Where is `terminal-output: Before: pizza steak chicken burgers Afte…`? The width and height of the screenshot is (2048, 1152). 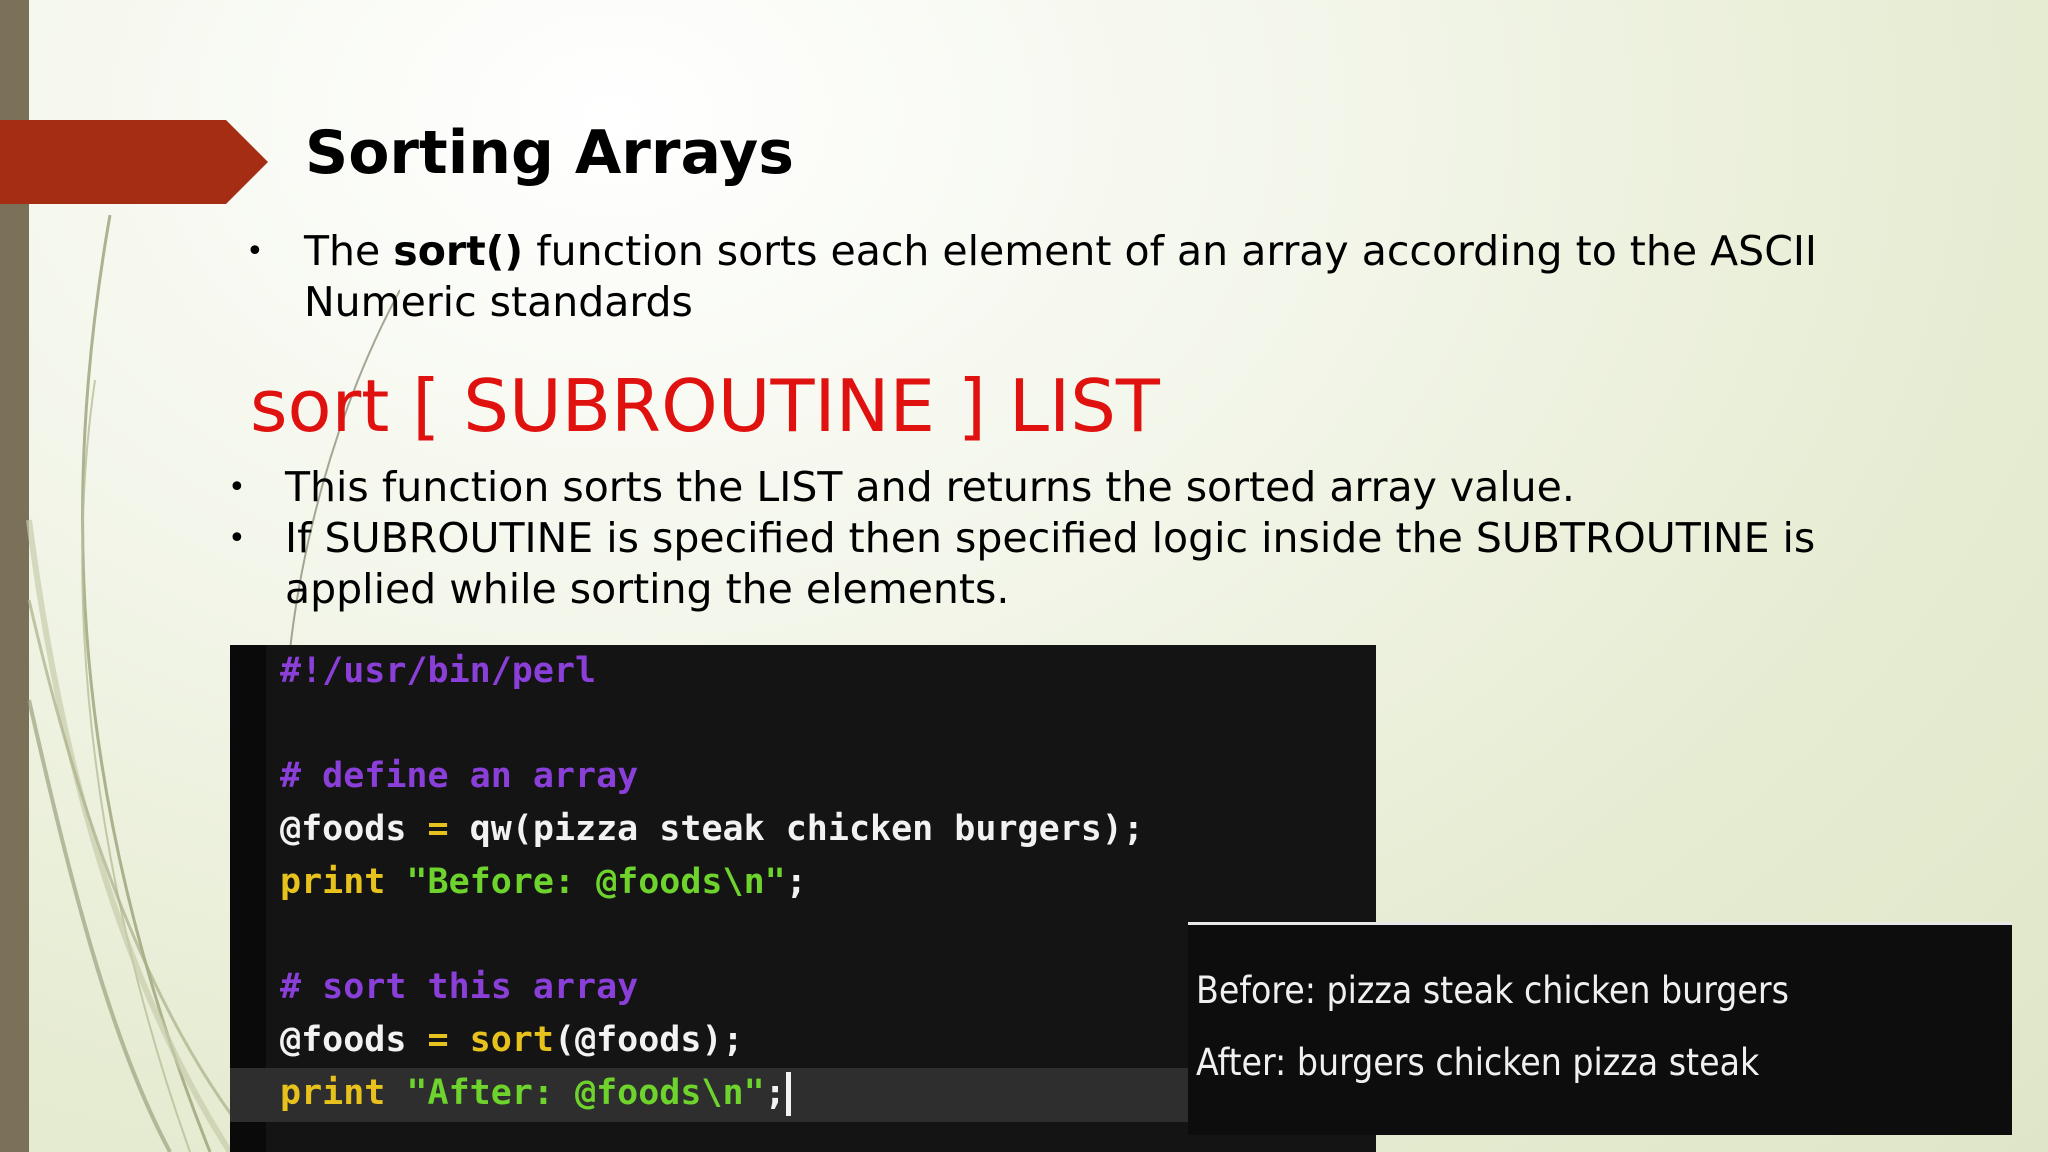
terminal-output: Before: pizza steak chicken burgers Afte… is located at coordinates (1492, 1027).